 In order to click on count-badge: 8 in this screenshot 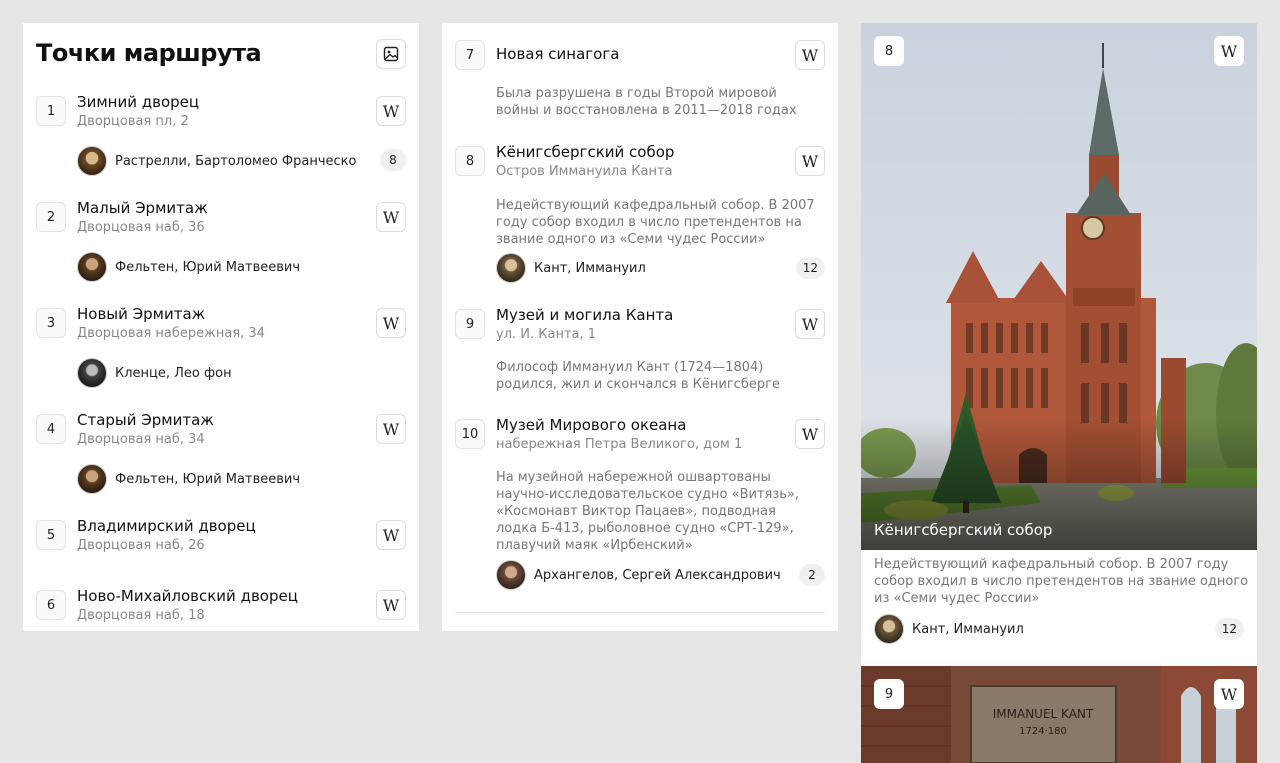, I will do `click(393, 160)`.